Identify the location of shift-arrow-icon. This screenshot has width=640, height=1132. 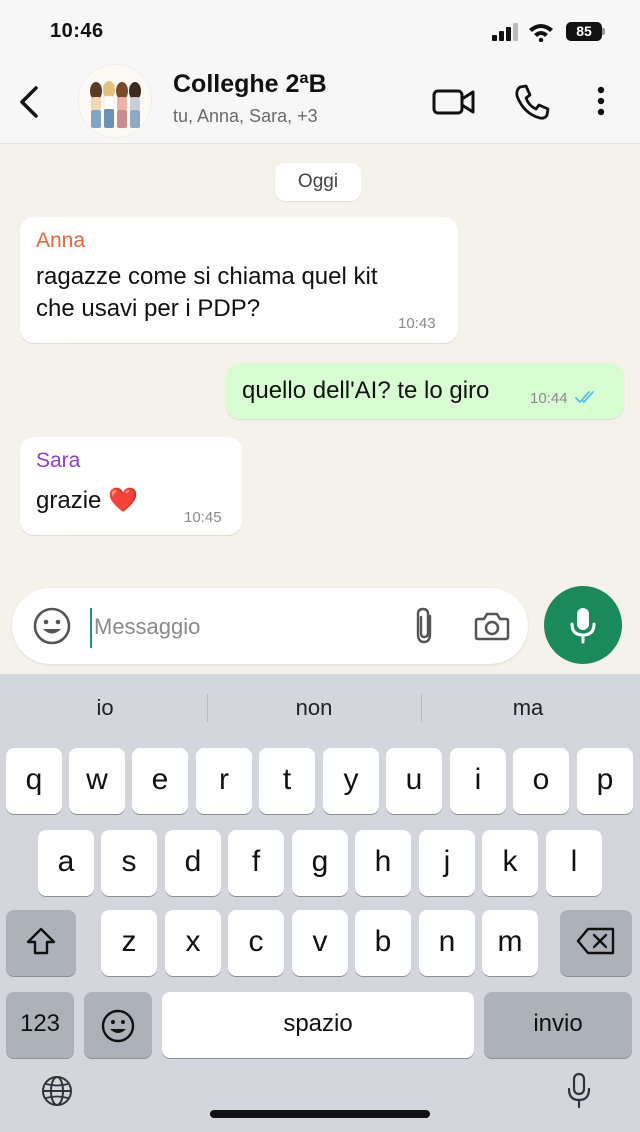
(41, 941).